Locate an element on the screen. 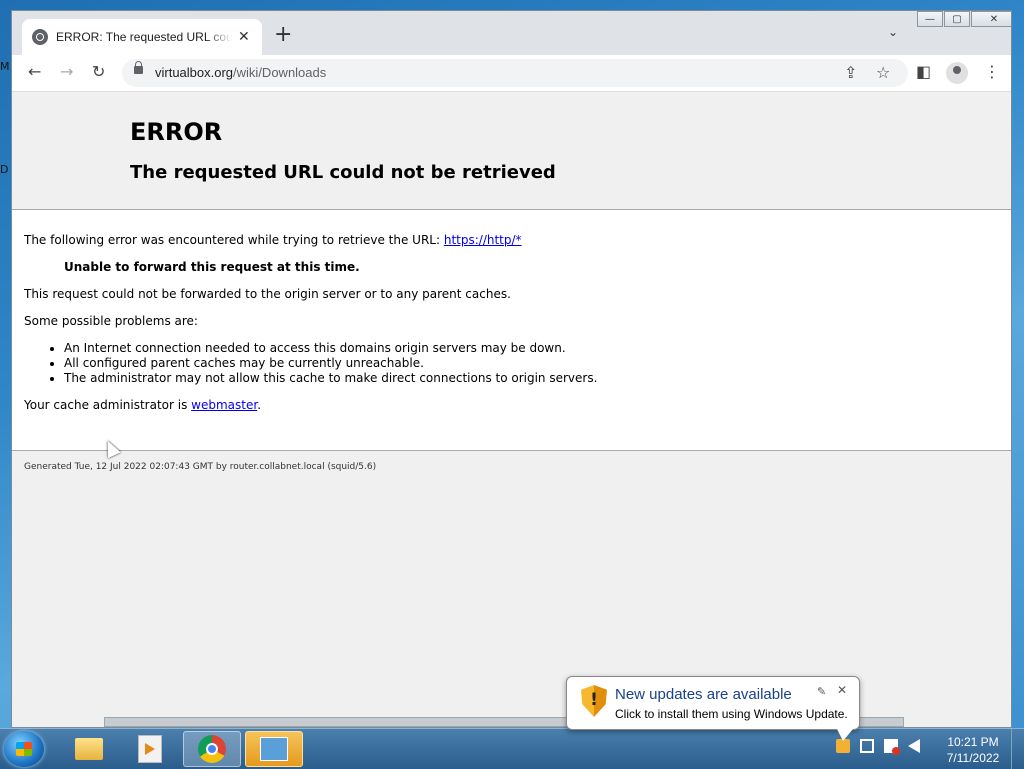 This screenshot has width=1024, height=769. problems-intro: Some possible problems are: is located at coordinates (111, 321).